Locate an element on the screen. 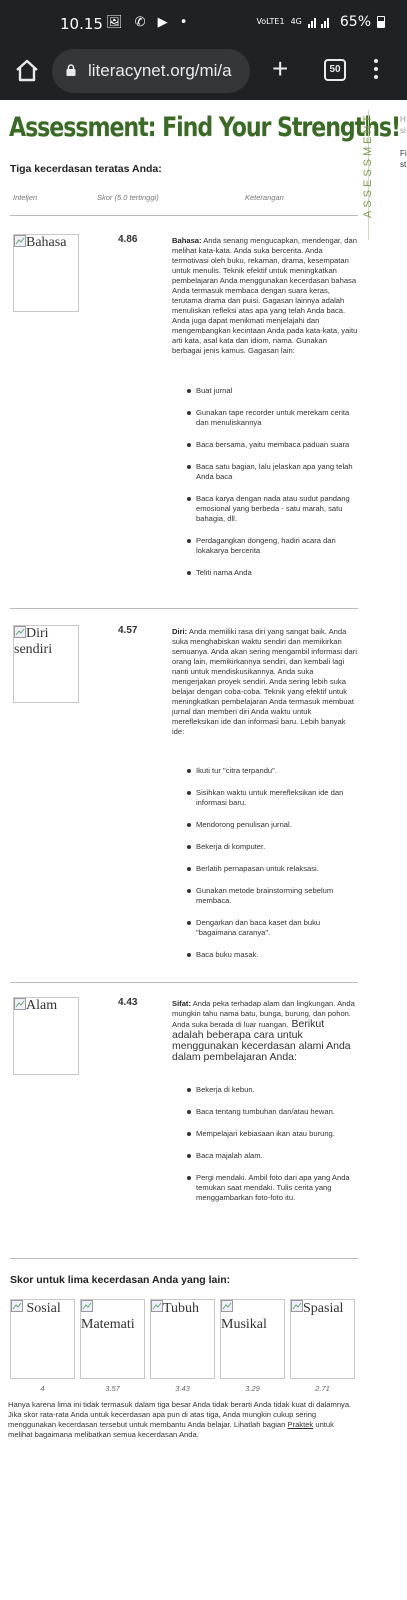  browser-toolbar: literacynet.org/mi/a + 50 is located at coordinates (203, 72).